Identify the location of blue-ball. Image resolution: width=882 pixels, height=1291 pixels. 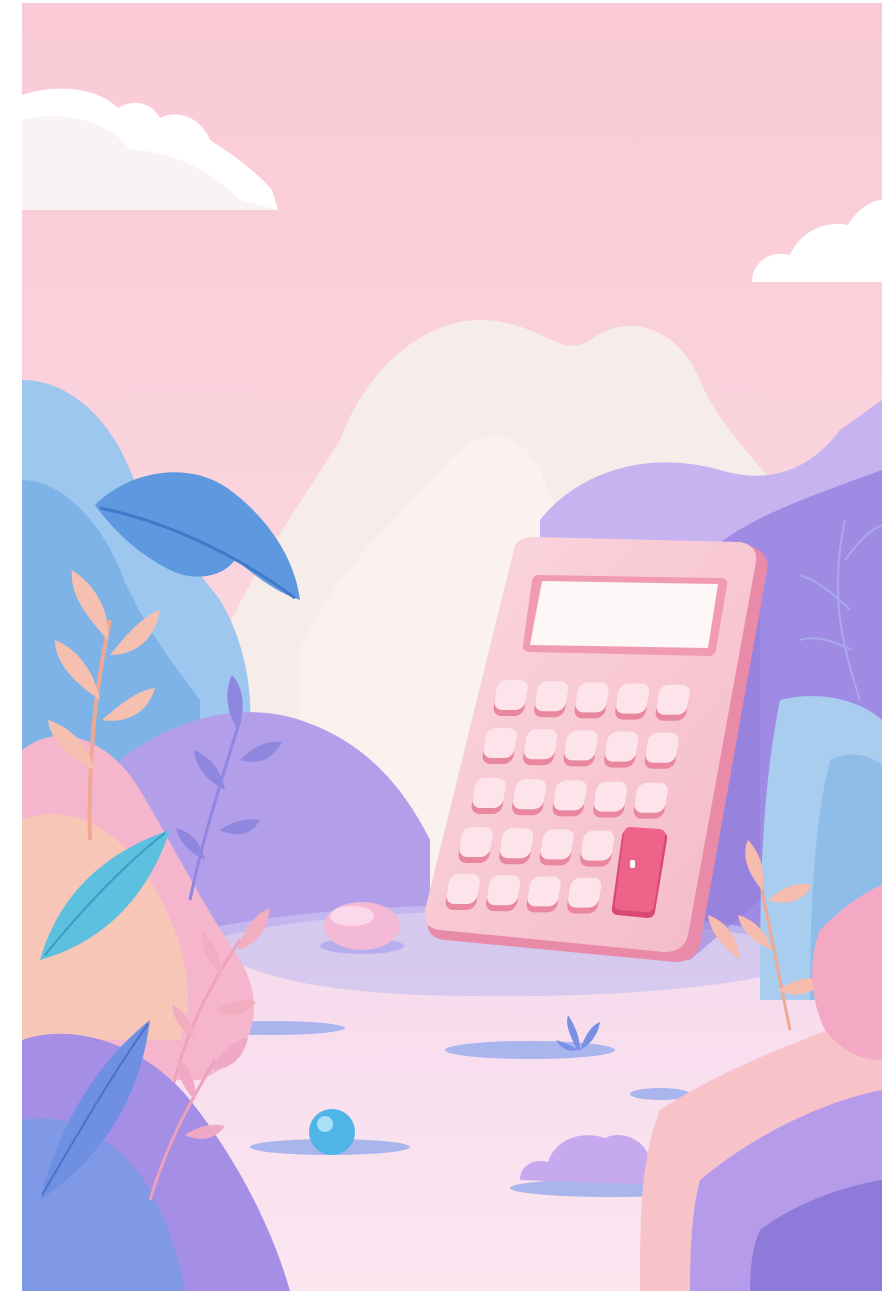
(332, 1132).